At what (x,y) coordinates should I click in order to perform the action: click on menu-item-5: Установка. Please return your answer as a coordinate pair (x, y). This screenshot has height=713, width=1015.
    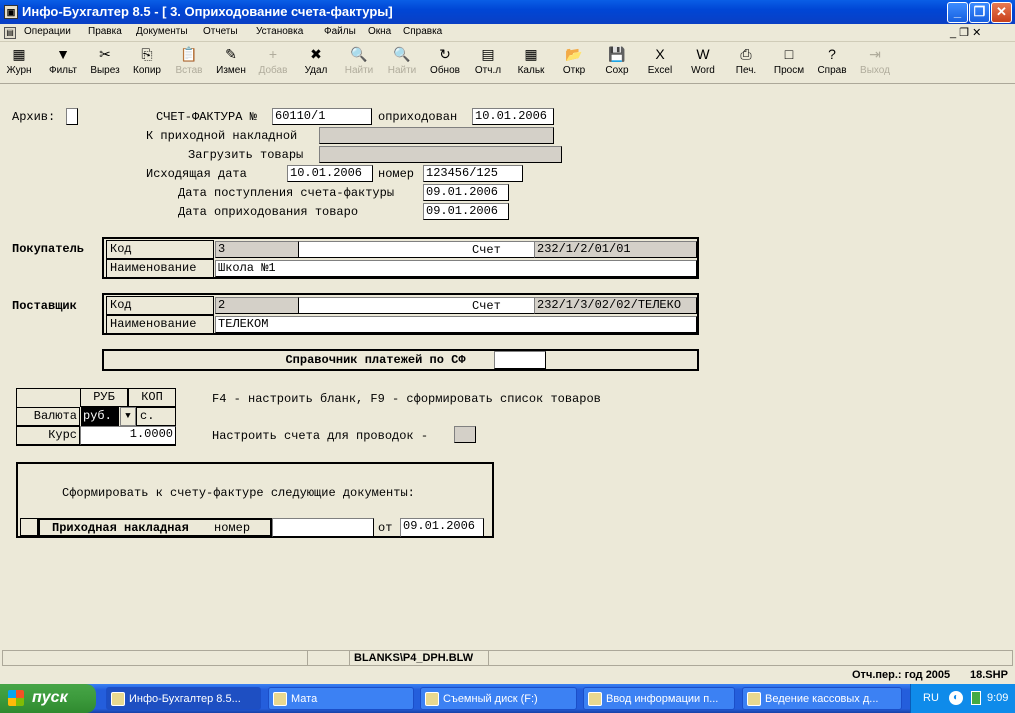
    Looking at the image, I should click on (279, 31).